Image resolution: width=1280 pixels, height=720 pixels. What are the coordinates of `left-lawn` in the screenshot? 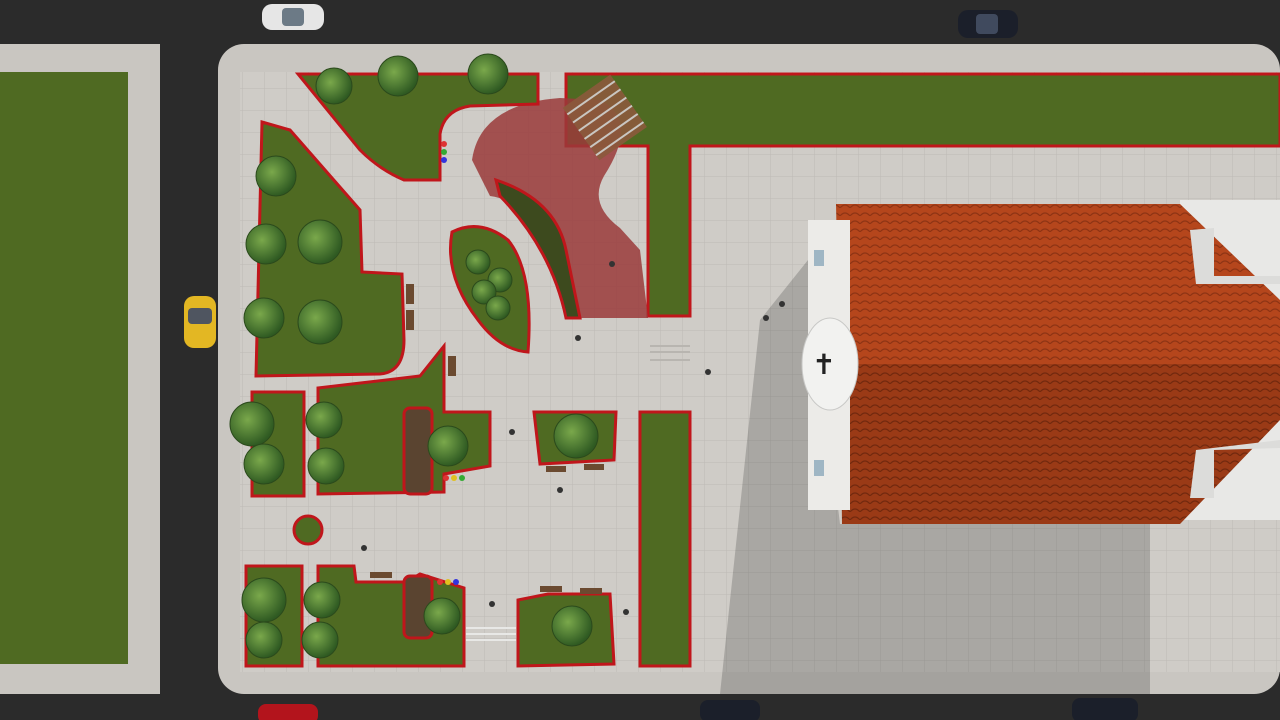 It's located at (64, 368).